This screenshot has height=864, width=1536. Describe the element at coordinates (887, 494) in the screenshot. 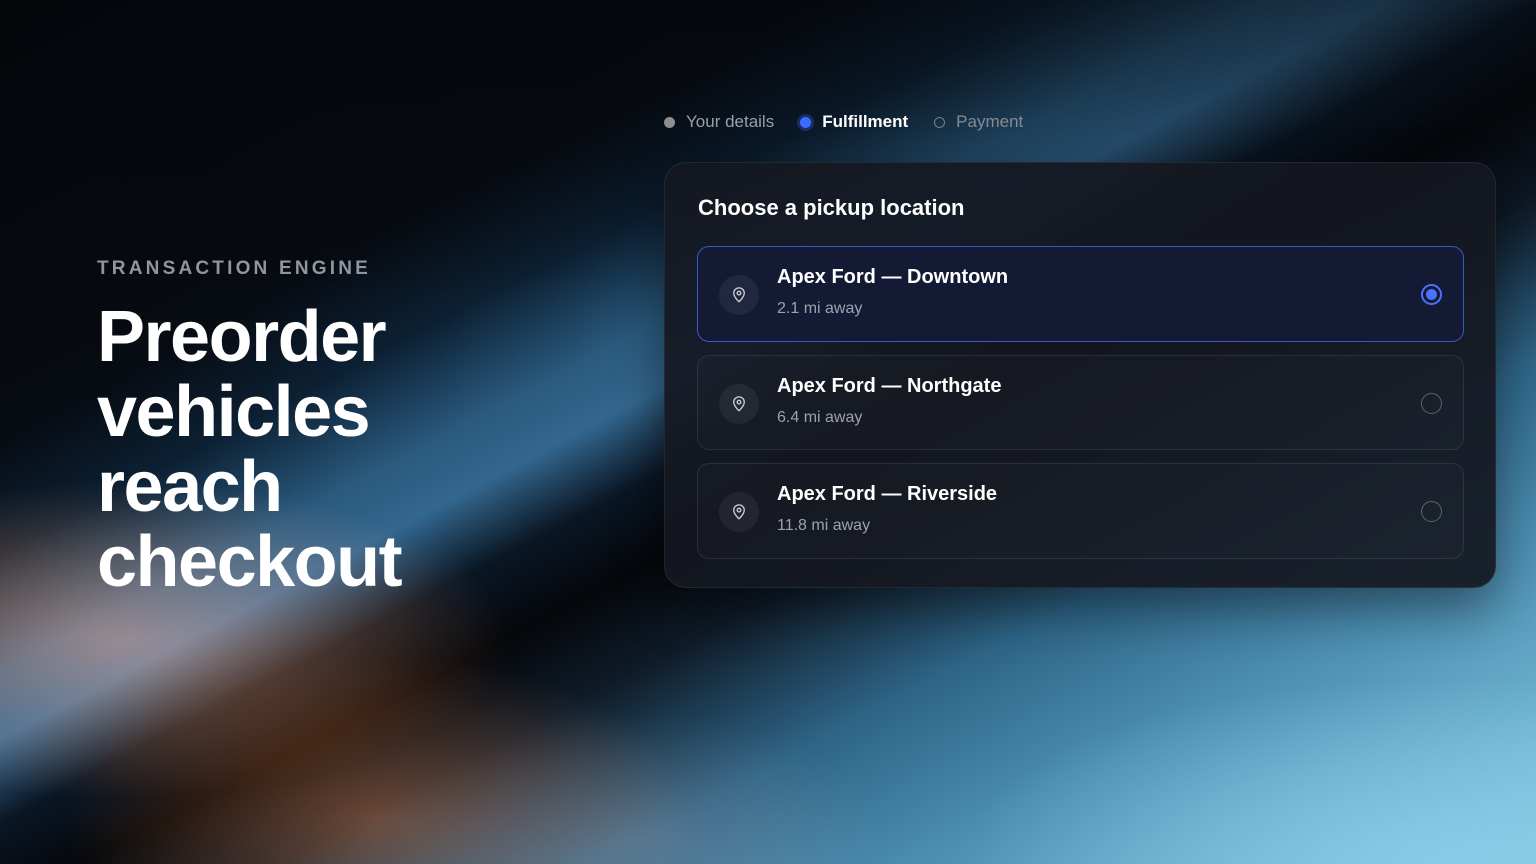

I see `location-name: Apex Ford — Riverside` at that location.